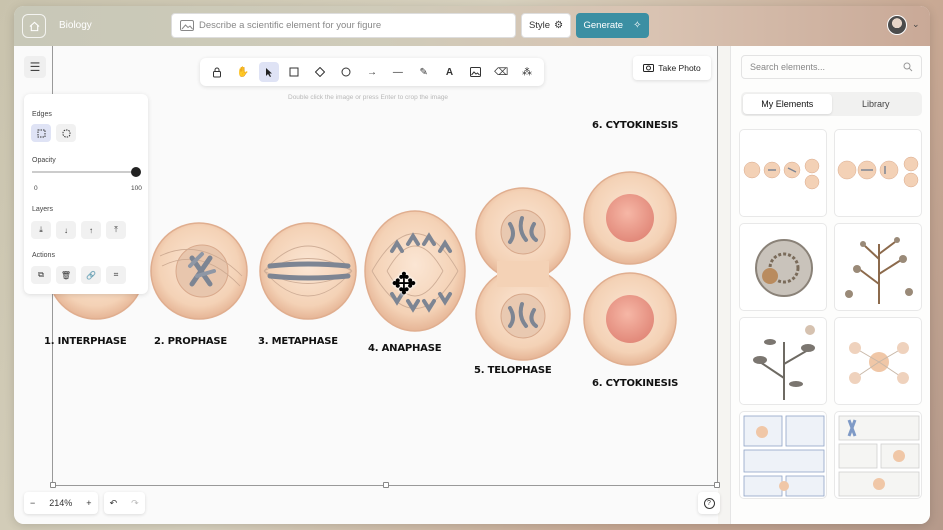 This screenshot has height=530, width=943. Describe the element at coordinates (35, 67) in the screenshot. I see `menu-button: ☰` at that location.